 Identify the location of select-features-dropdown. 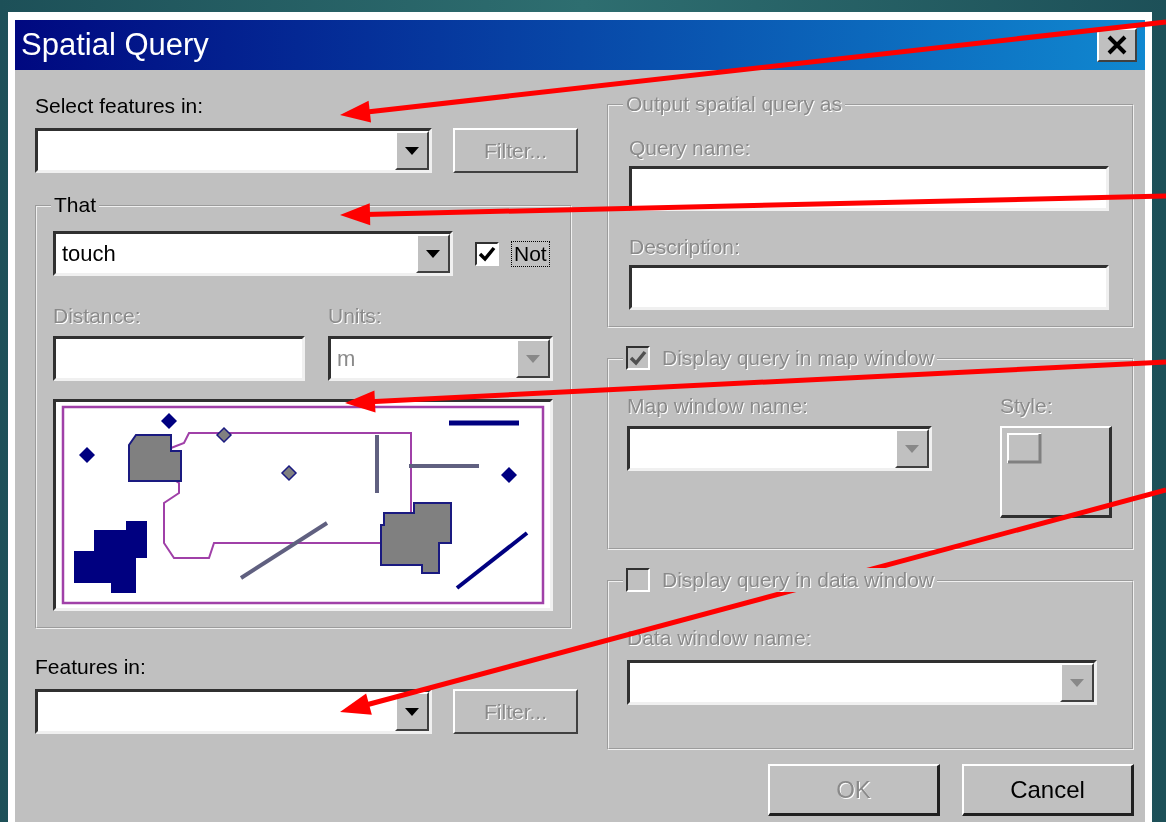
(233, 150).